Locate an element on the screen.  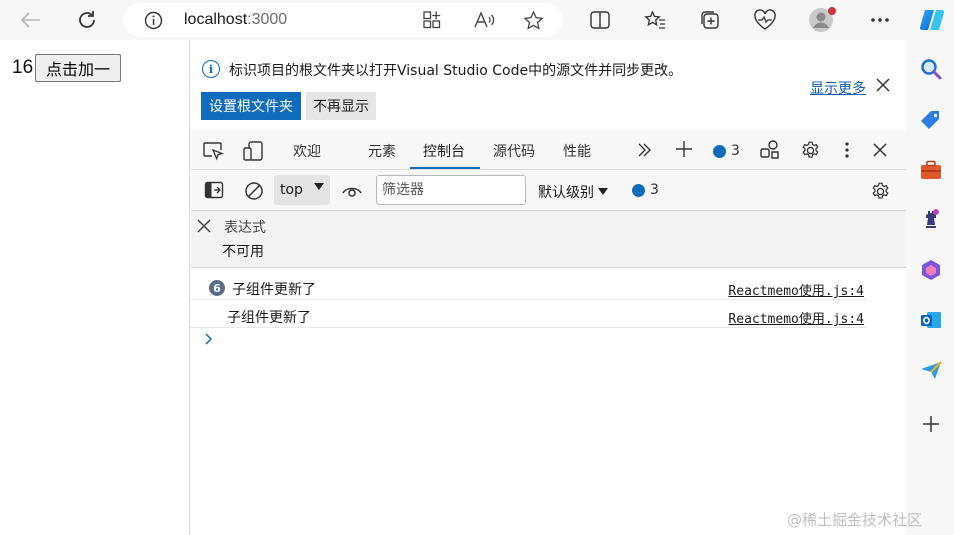
infobar-close-icon is located at coordinates (883, 85).